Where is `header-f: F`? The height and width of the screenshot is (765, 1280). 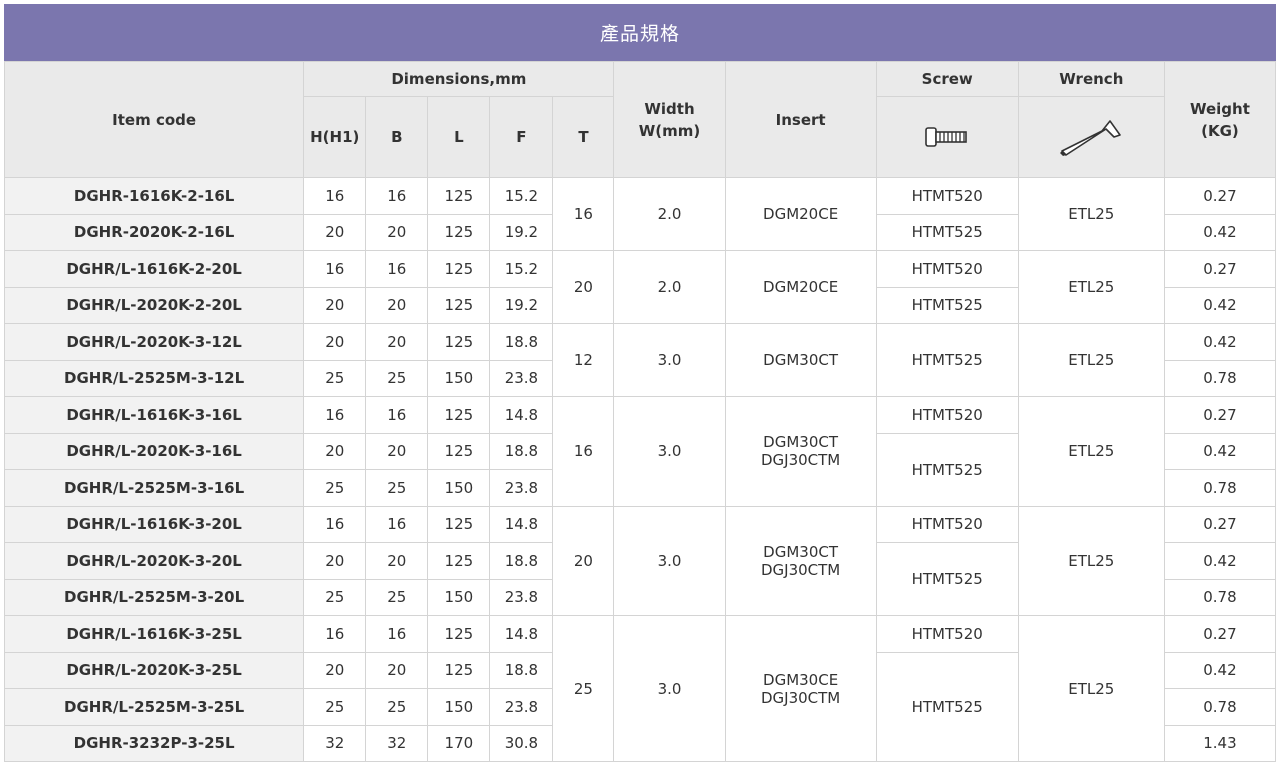
header-f: F is located at coordinates (521, 137).